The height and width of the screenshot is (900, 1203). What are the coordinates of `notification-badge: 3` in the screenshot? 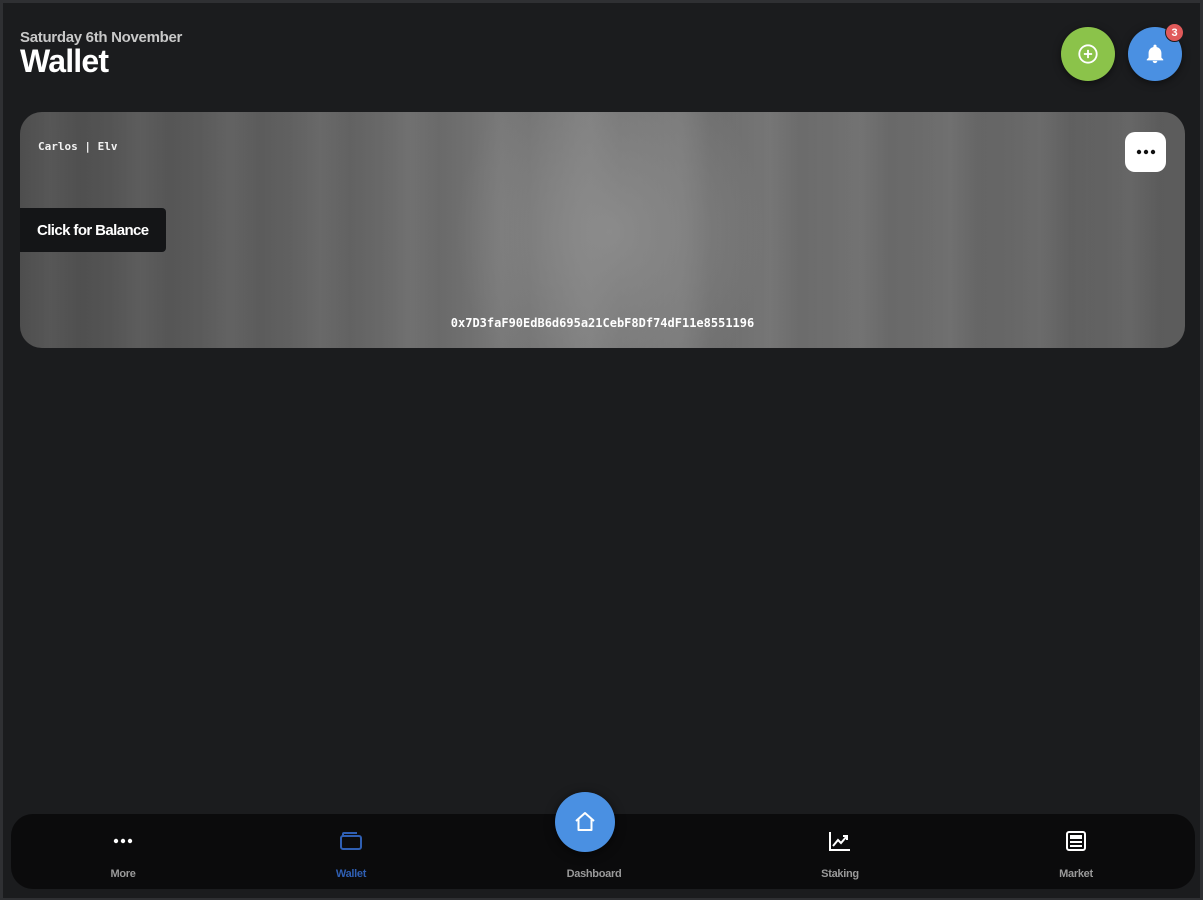 It's located at (1174, 32).